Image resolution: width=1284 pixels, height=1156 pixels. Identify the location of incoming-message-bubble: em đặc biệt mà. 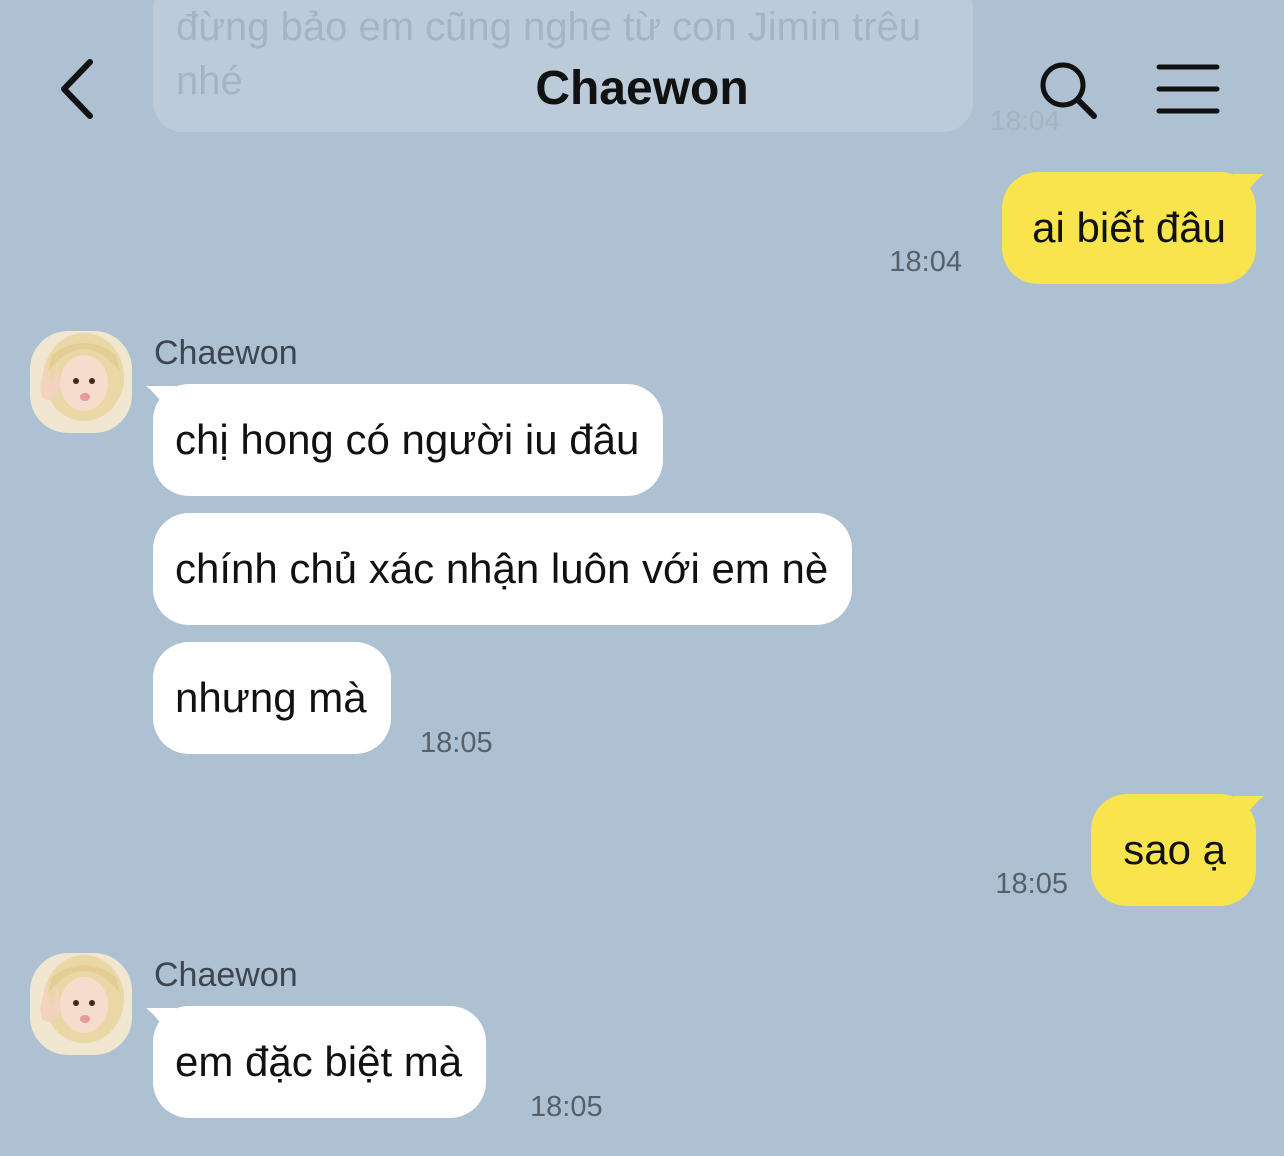
(320, 1062).